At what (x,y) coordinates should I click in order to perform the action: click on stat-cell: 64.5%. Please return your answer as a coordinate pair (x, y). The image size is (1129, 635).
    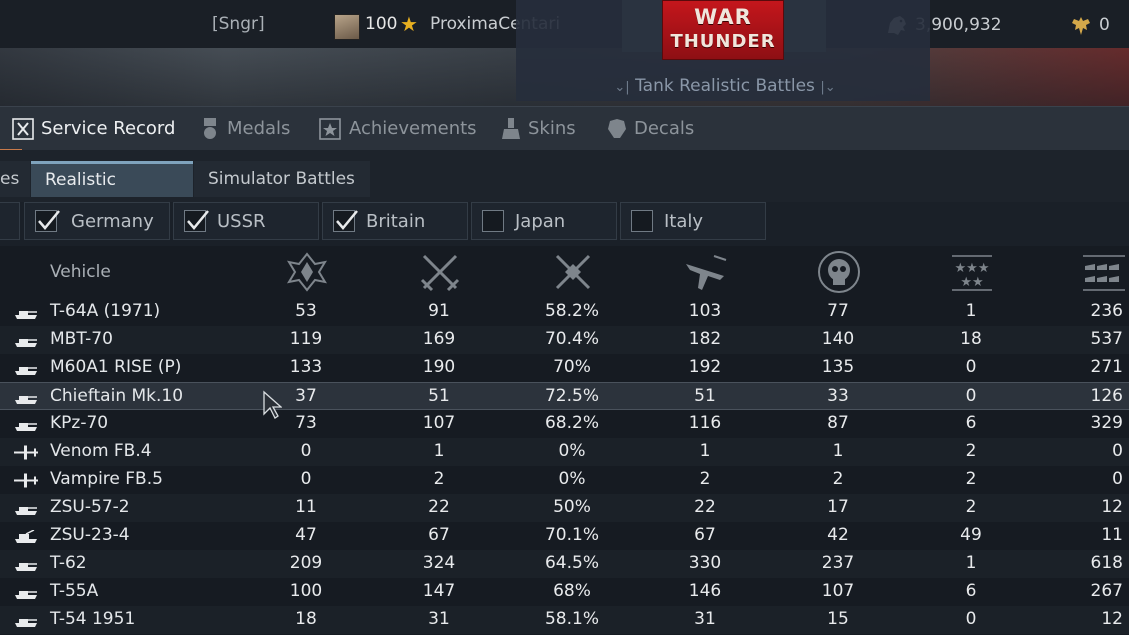
    Looking at the image, I should click on (571, 563).